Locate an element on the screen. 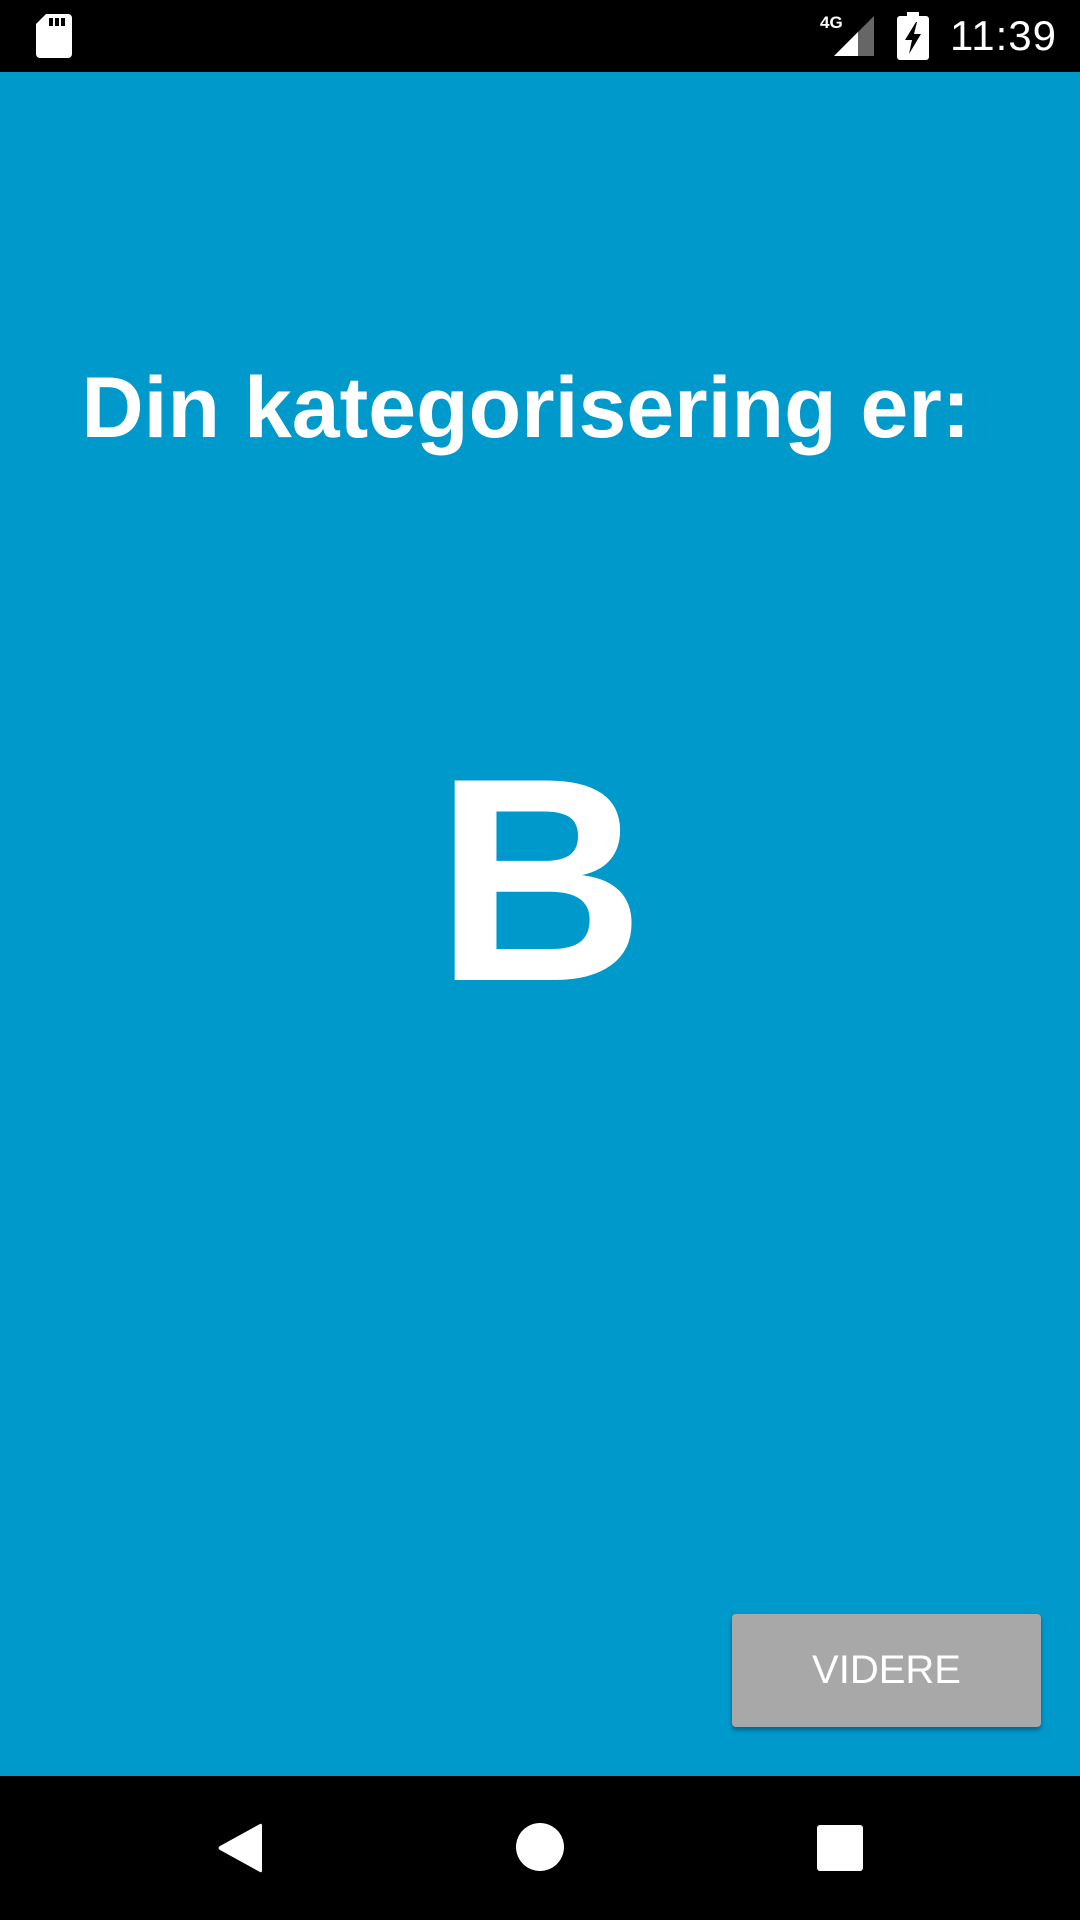  back-icon is located at coordinates (239, 1848).